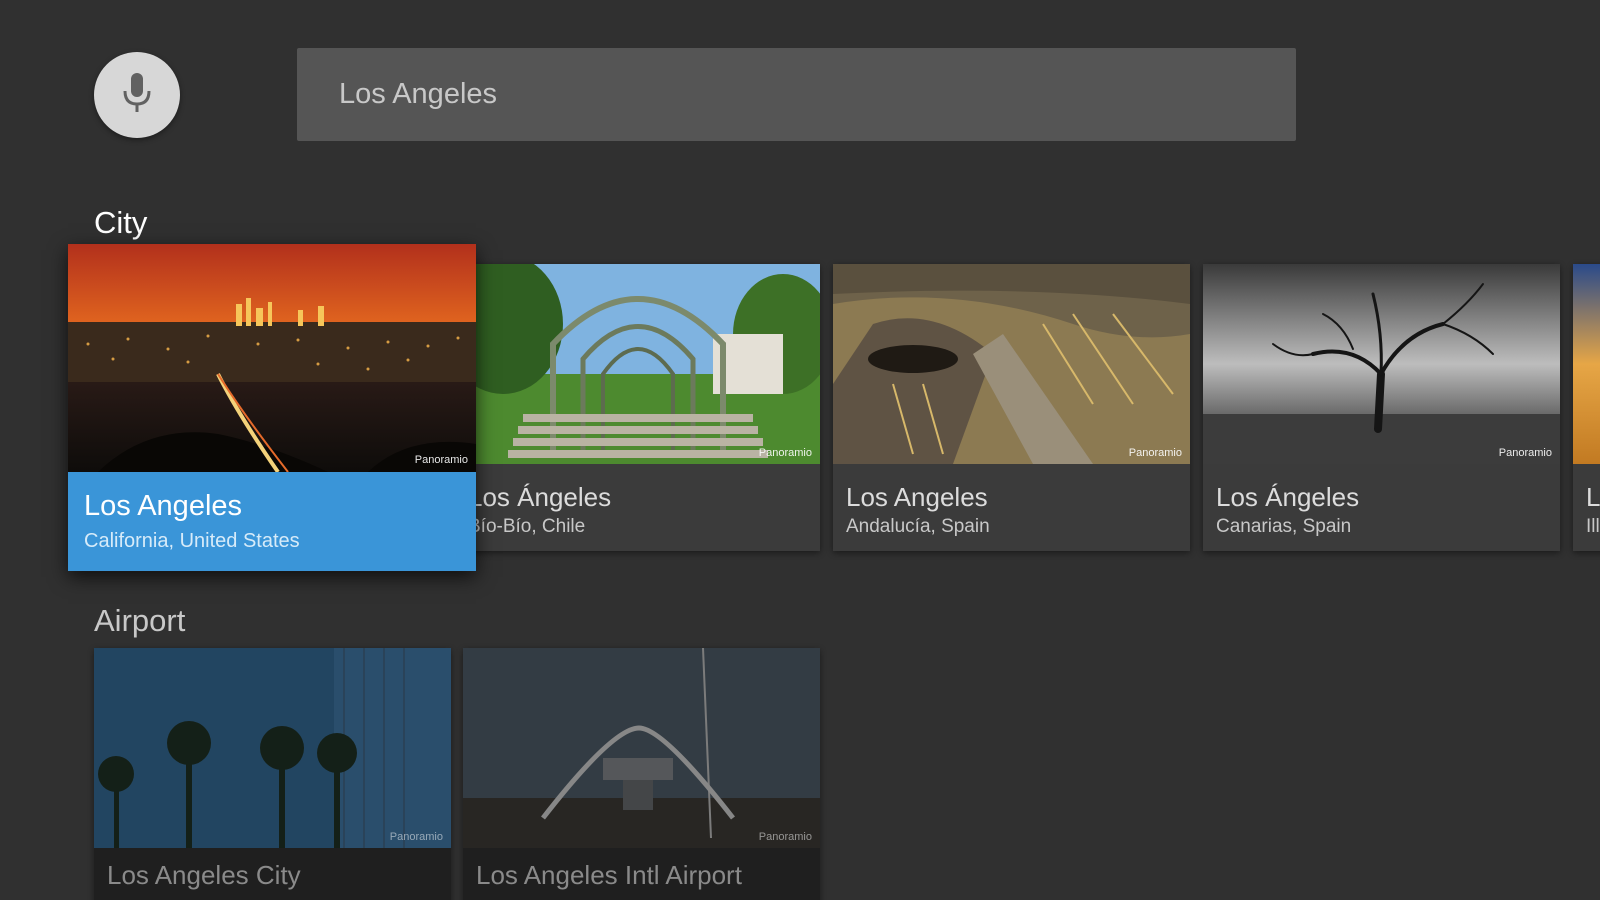 This screenshot has height=900, width=1600. What do you see at coordinates (272, 358) in the screenshot?
I see `card-image-city-night` at bounding box center [272, 358].